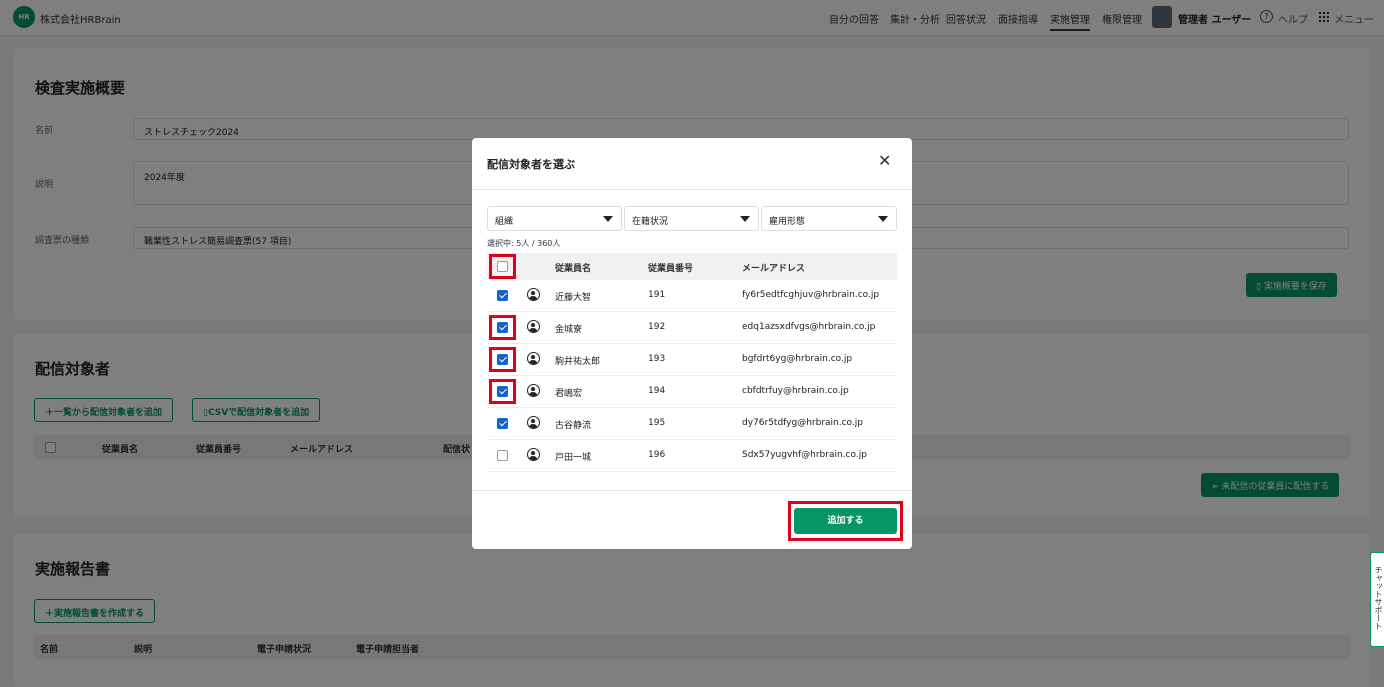 The width and height of the screenshot is (1384, 687). What do you see at coordinates (797, 359) in the screenshot?
I see `employee-email: bgfdrt6yg@hrbrain.co.jp` at bounding box center [797, 359].